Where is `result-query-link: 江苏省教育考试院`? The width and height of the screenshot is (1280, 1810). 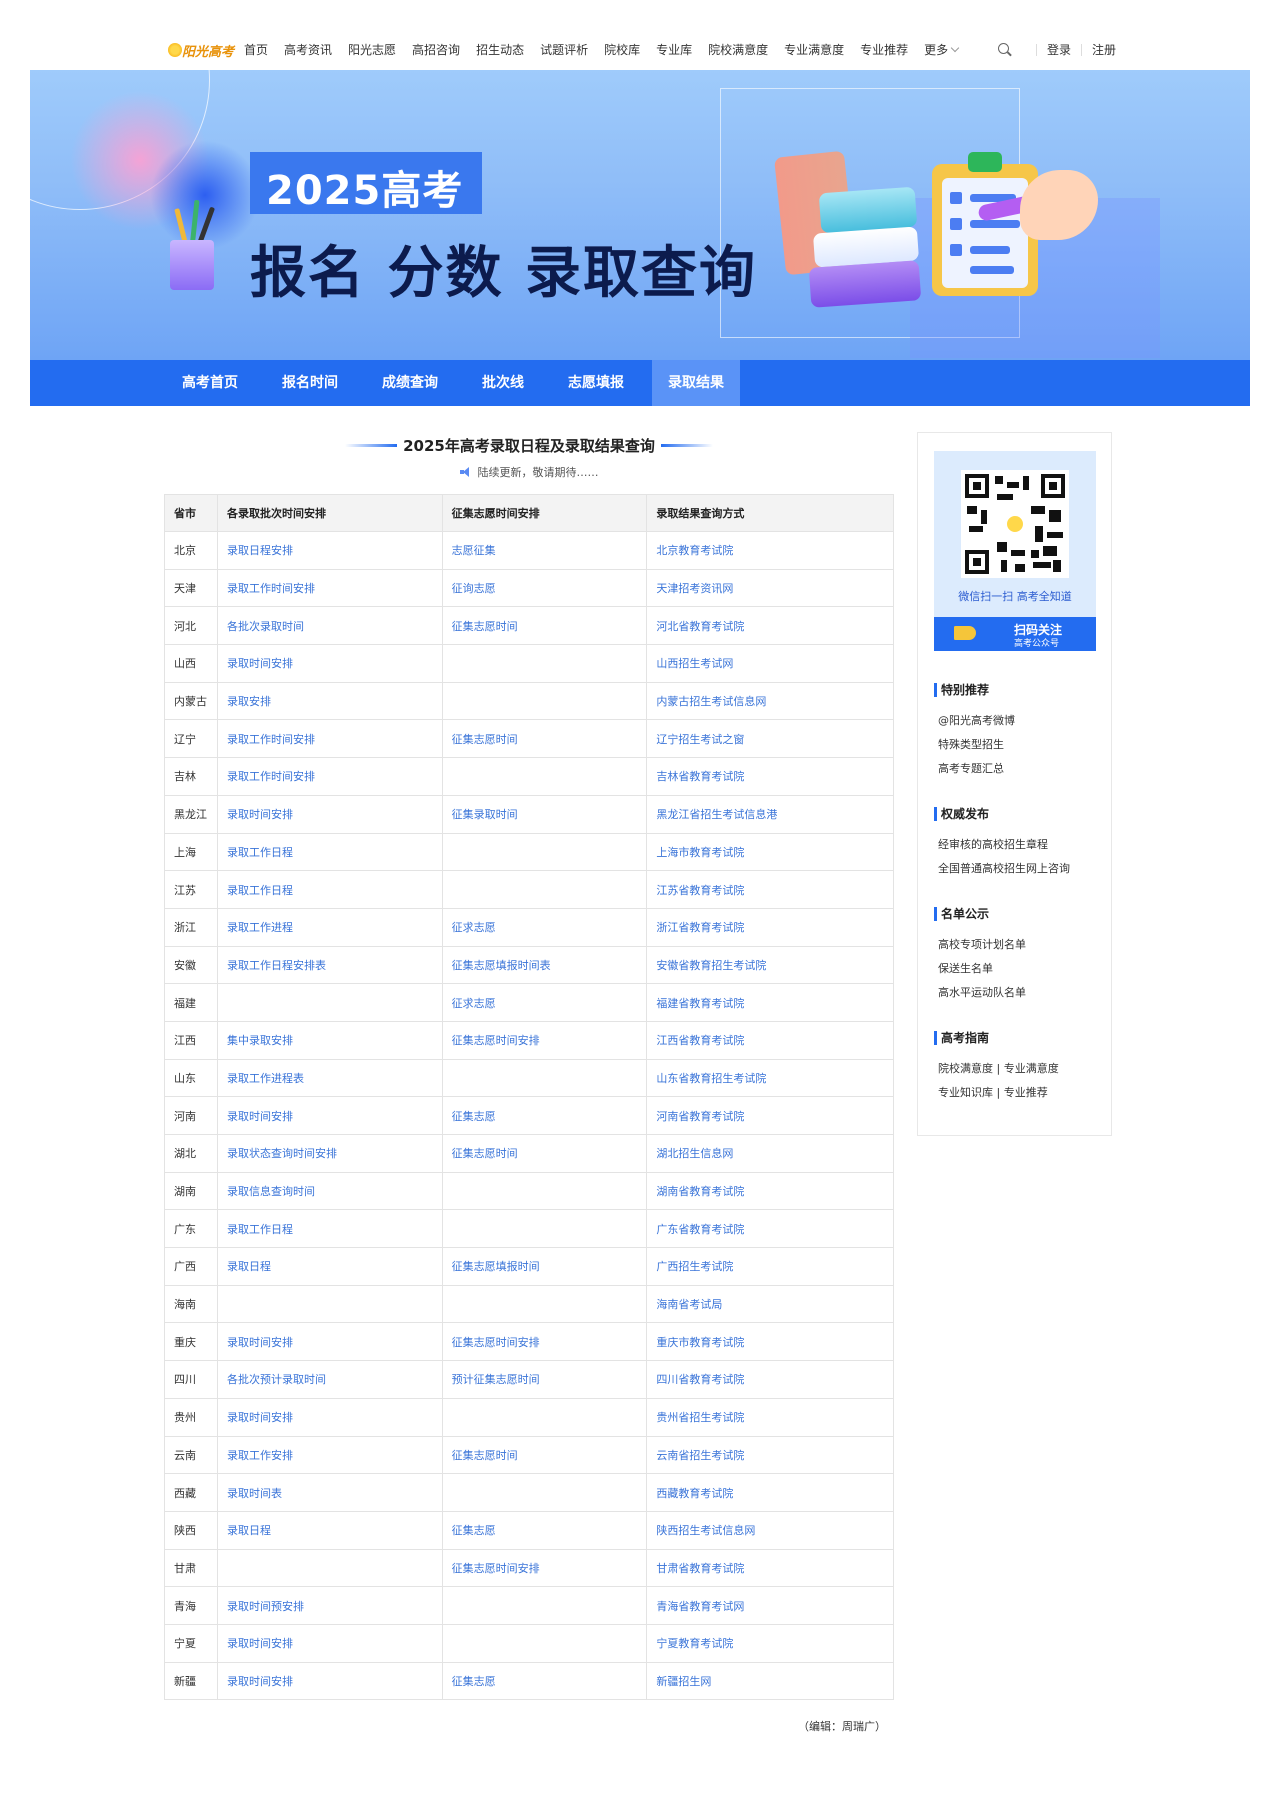
result-query-link: 江苏省教育考试院 is located at coordinates (770, 889).